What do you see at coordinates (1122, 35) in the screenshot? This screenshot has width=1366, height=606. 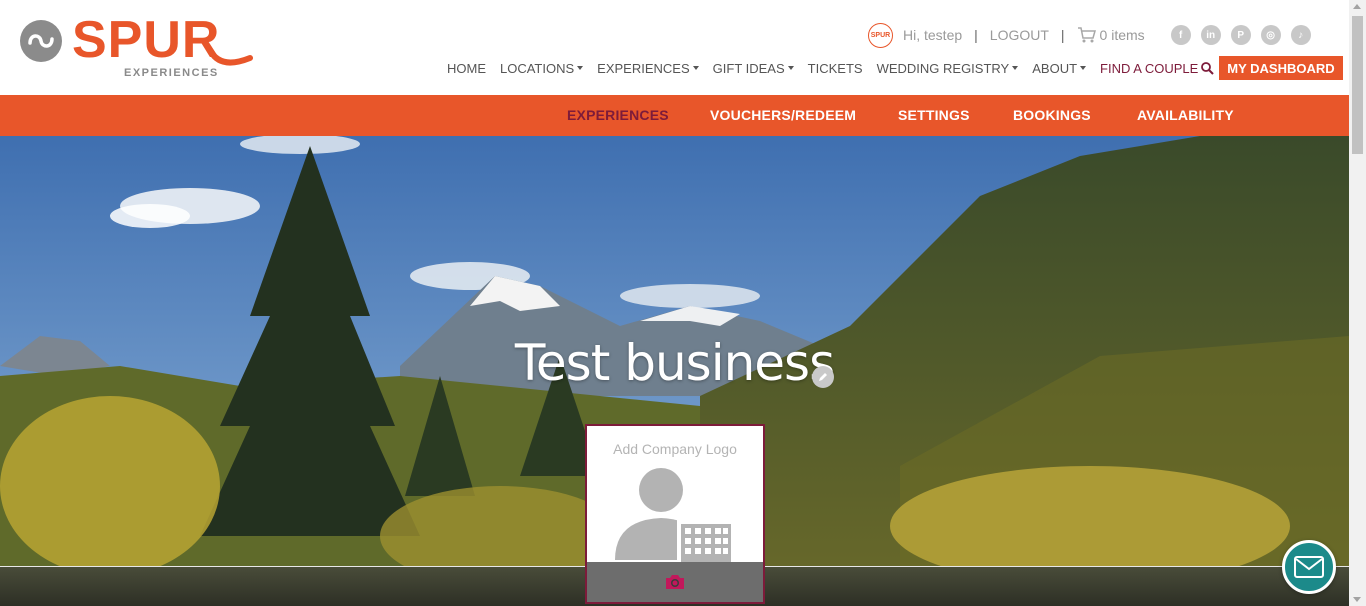 I see `cart-count: 0 items` at bounding box center [1122, 35].